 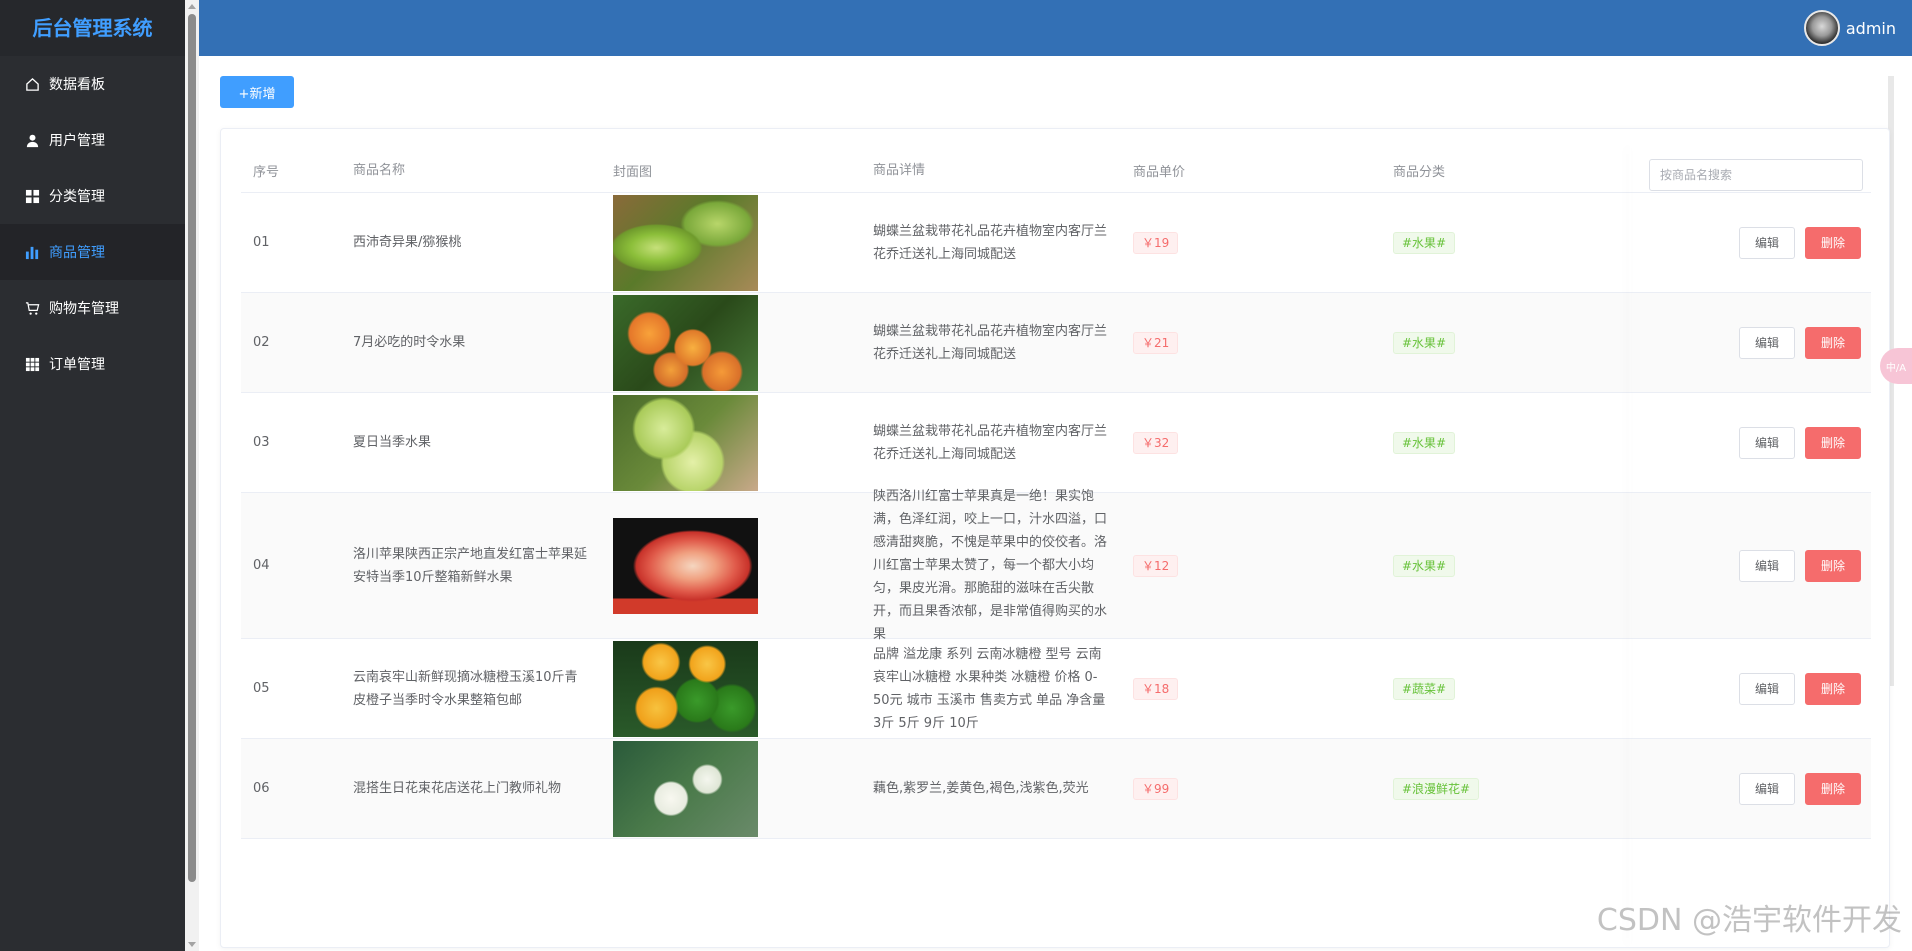 I want to click on col-header-index: 序号, so click(x=266, y=172).